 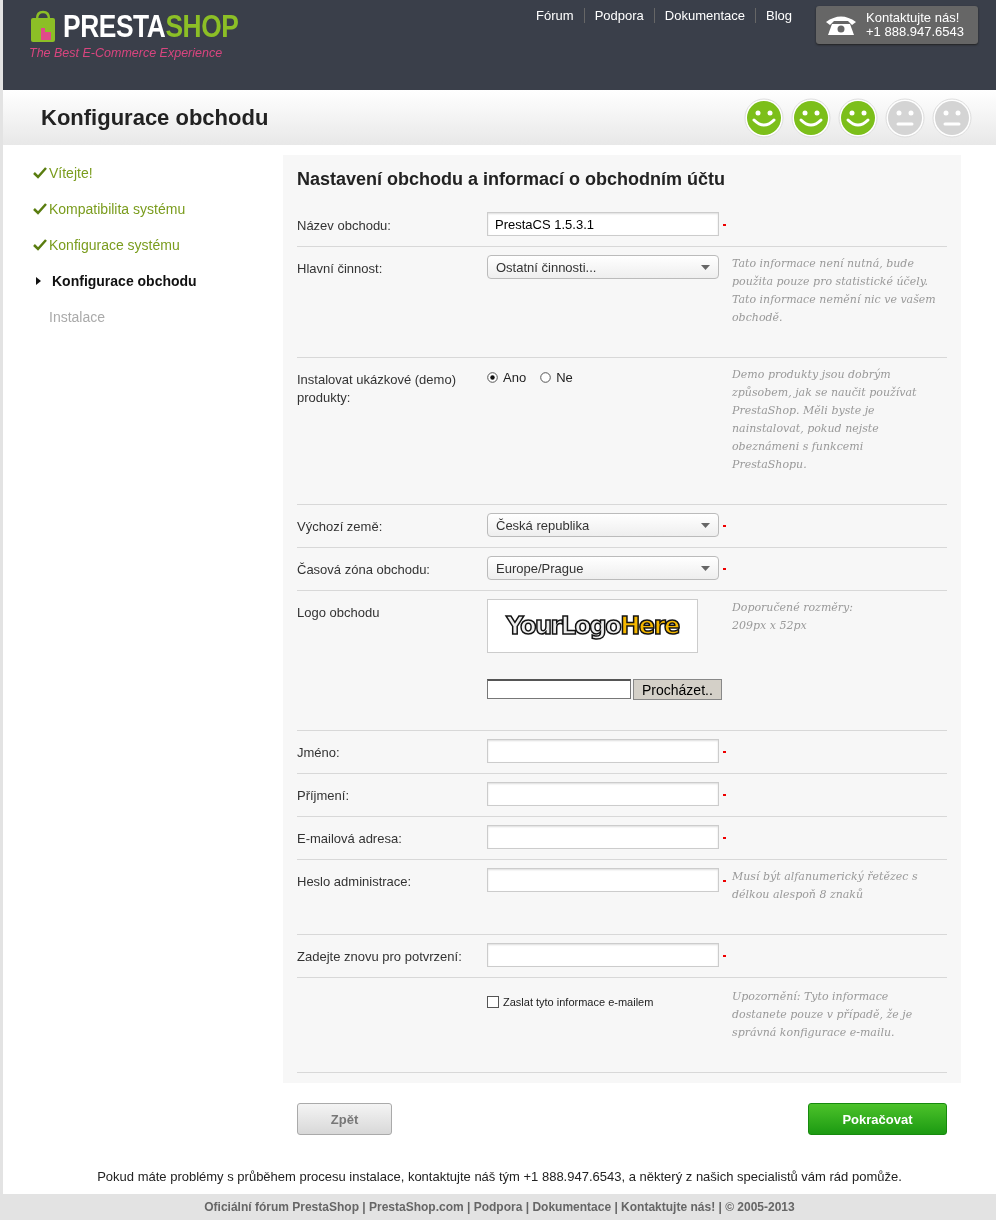 What do you see at coordinates (825, 420) in the screenshot?
I see `help-text: Demo produkty jsou dobrým způsobem, jak se naučit používat PrestaShop. Měli byste je nainstalovat, pokud nejste obeznámeni s funkcemi PrestaShopu.` at bounding box center [825, 420].